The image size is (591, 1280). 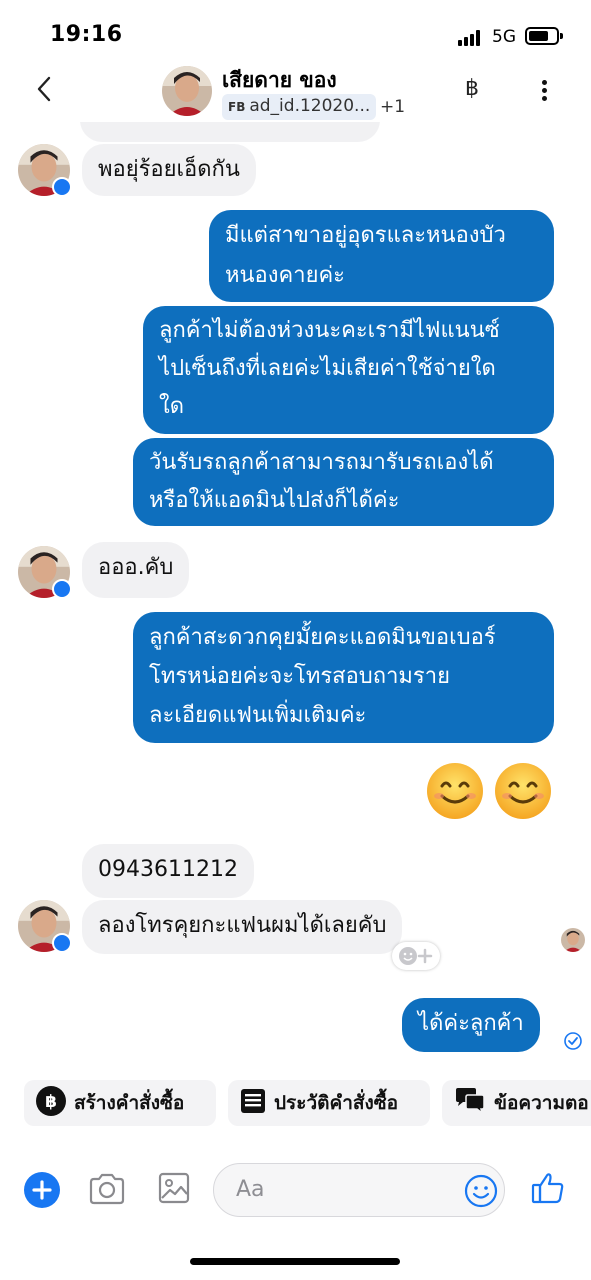 What do you see at coordinates (86, 34) in the screenshot?
I see `status-time: 19:16` at bounding box center [86, 34].